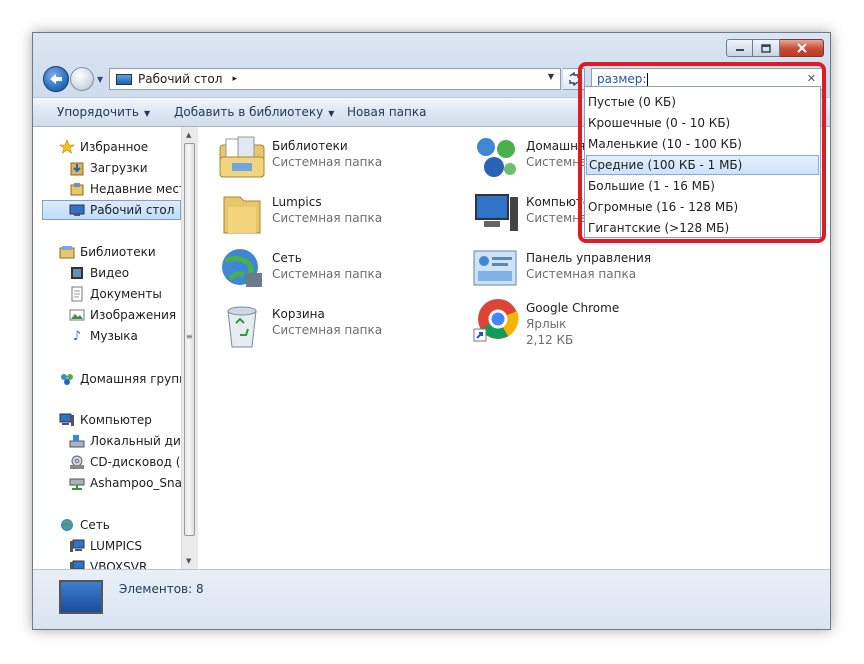  I want to click on sidebar-item-label: VBOXSVR, so click(119, 564).